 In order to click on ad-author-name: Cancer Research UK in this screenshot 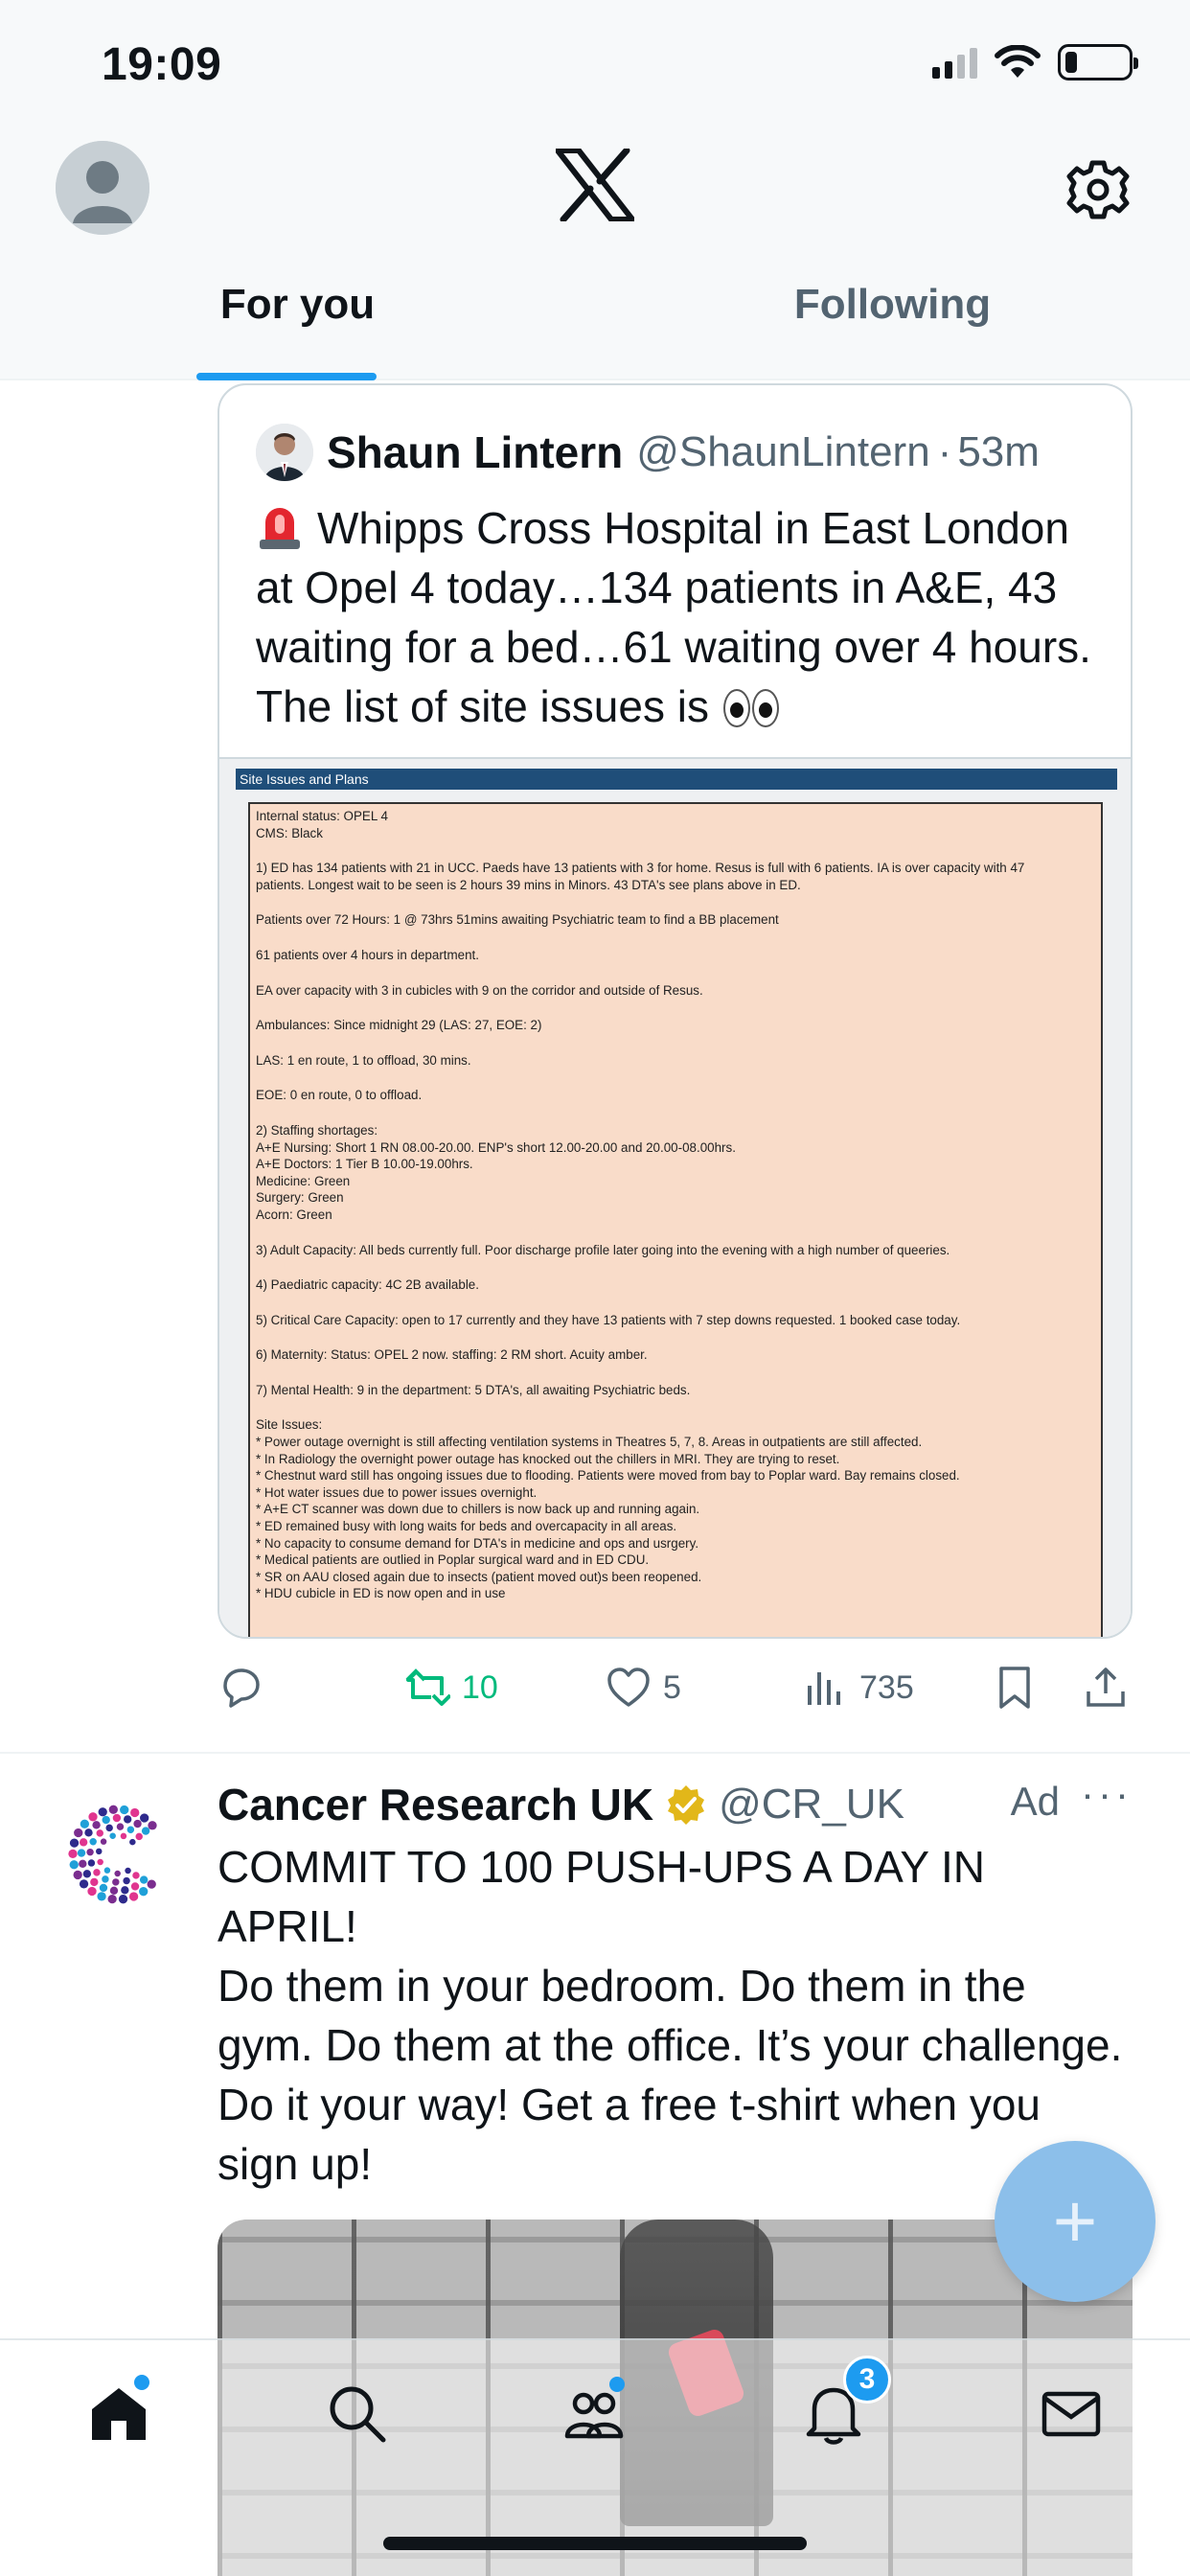, I will do `click(435, 1805)`.